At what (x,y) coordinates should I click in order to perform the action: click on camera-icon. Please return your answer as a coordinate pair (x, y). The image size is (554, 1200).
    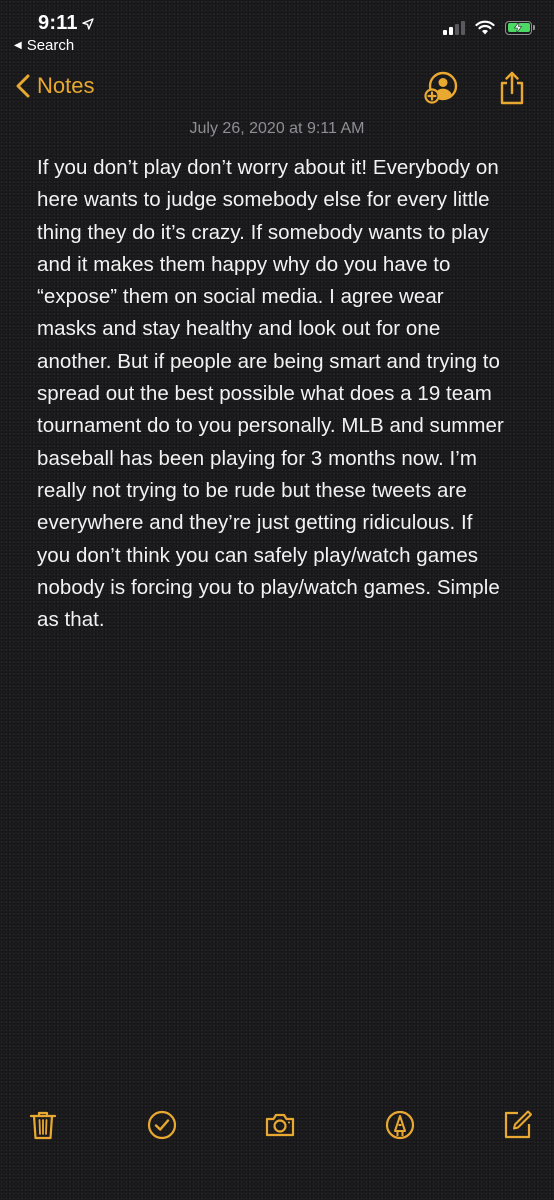
    Looking at the image, I should click on (280, 1125).